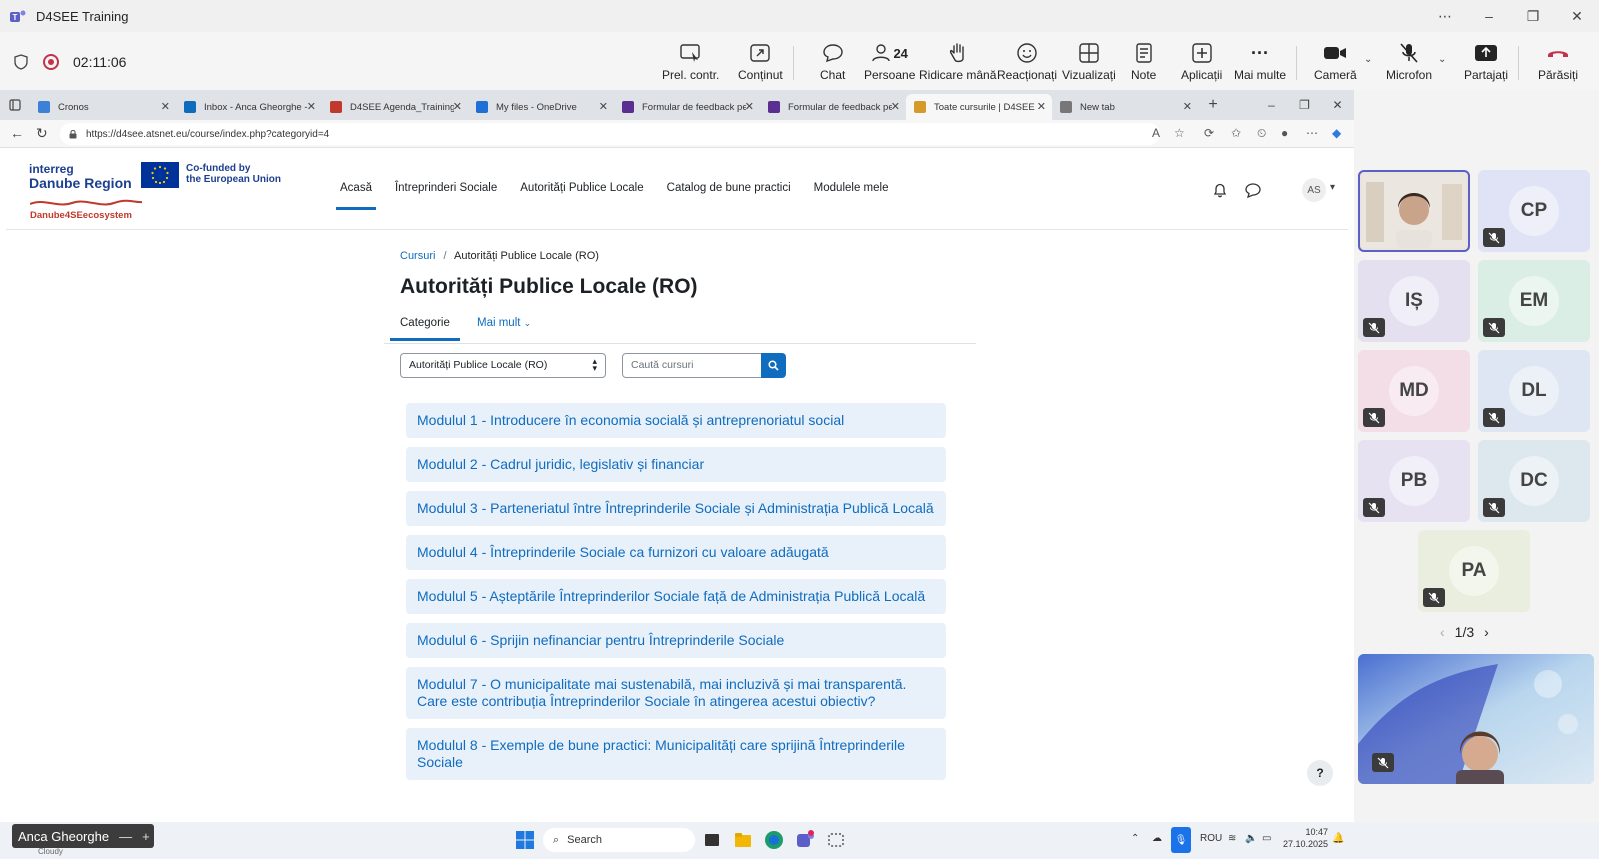 The width and height of the screenshot is (1599, 859). Describe the element at coordinates (1271, 105) in the screenshot. I see `browser-minimize-button: –` at that location.